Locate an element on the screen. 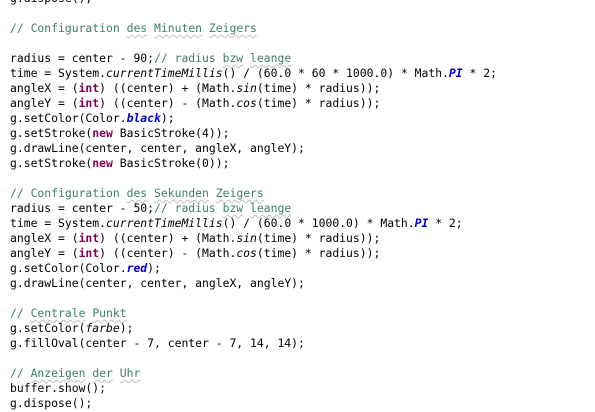  code-token: BasicStroke(4)); is located at coordinates (171, 133).